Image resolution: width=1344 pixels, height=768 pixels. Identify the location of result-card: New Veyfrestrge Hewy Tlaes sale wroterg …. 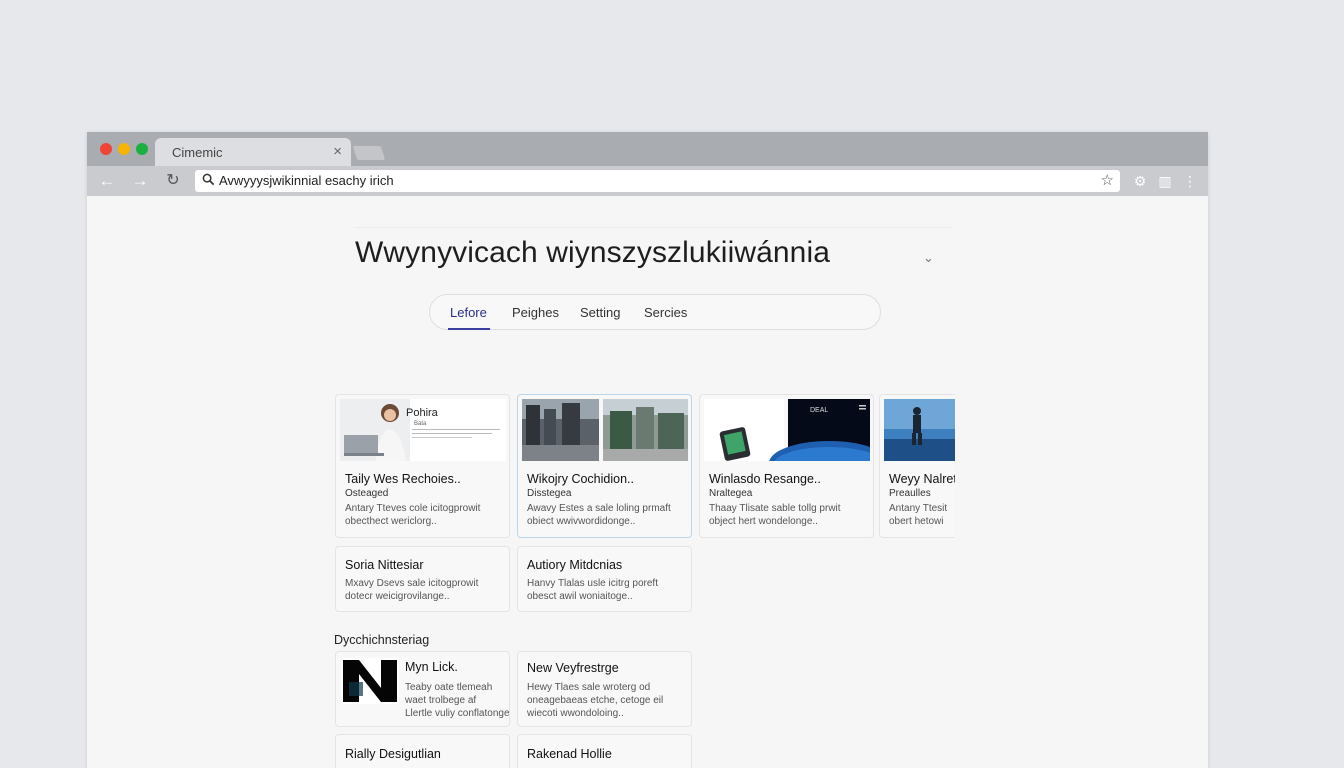
(604, 689).